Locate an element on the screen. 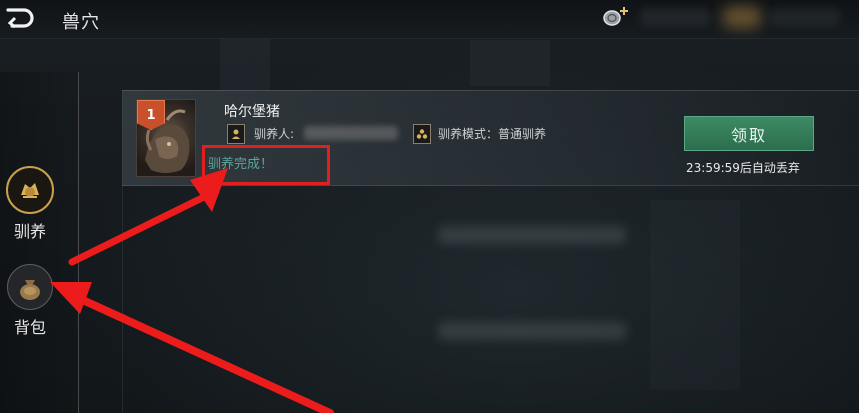 The image size is (859, 413). tamer-label: 驯养人: is located at coordinates (274, 134).